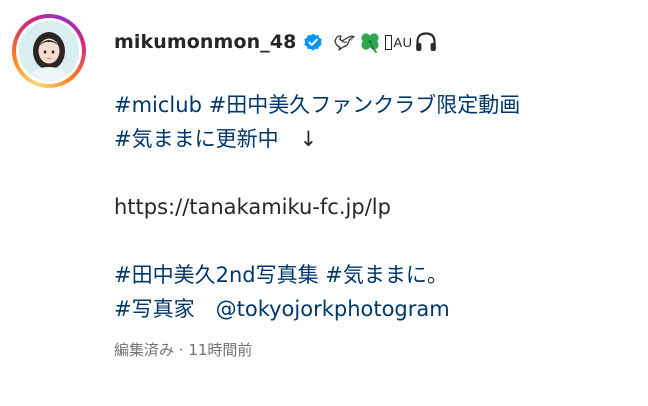 The width and height of the screenshot is (648, 406). Describe the element at coordinates (403, 42) in the screenshot. I see `bio-suffix-text: AU` at that location.